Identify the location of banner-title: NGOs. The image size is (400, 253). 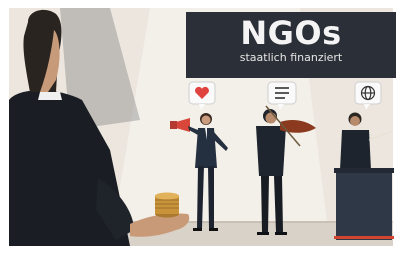
(291, 33).